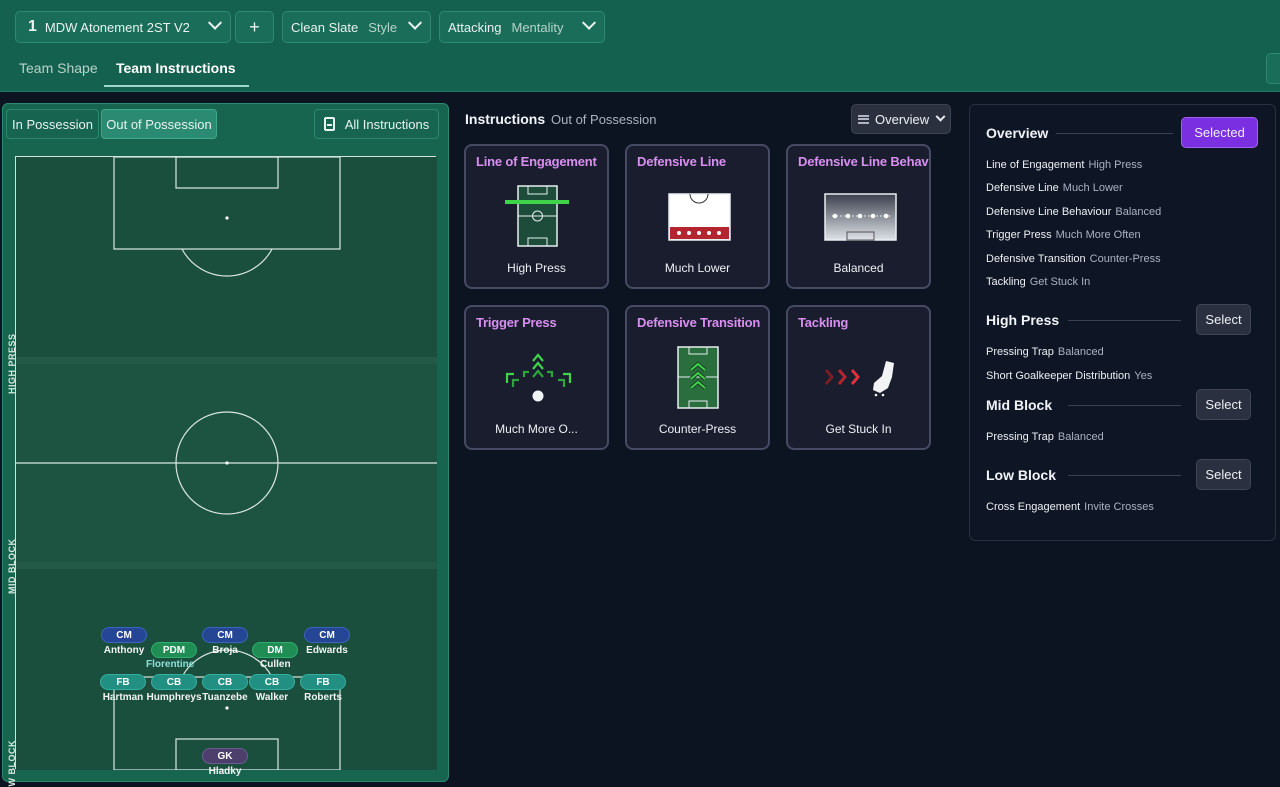 The width and height of the screenshot is (1280, 787). I want to click on overview-row: Short Goalkeeper Distribution Yes, so click(1069, 376).